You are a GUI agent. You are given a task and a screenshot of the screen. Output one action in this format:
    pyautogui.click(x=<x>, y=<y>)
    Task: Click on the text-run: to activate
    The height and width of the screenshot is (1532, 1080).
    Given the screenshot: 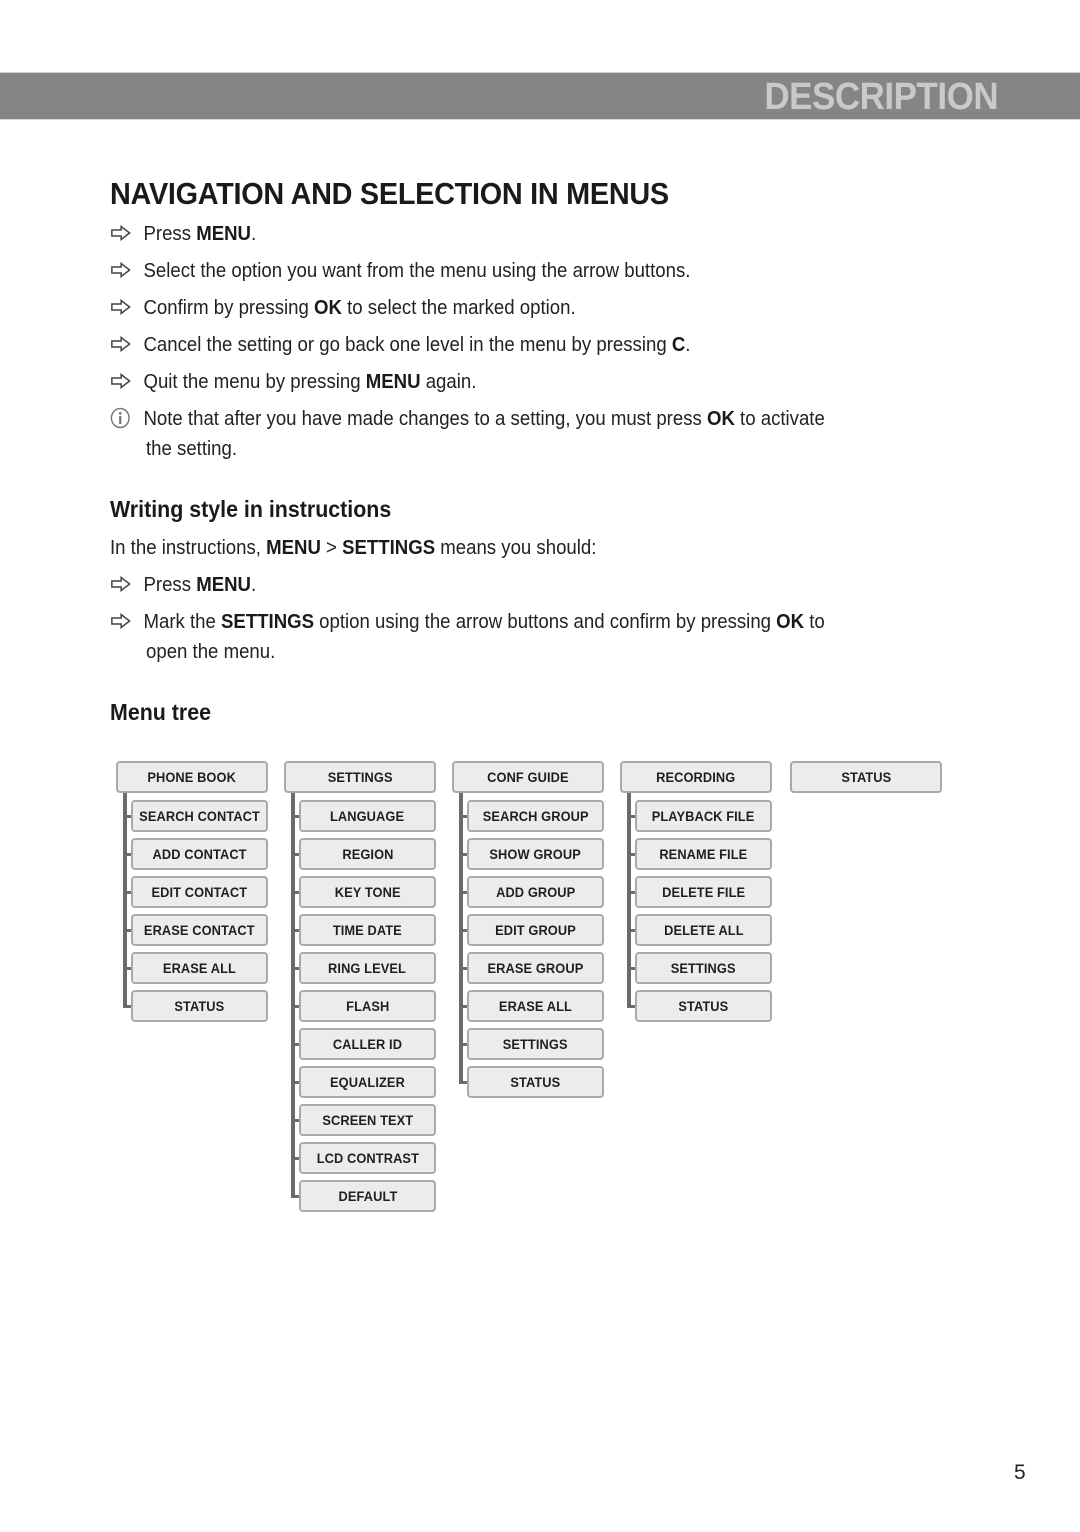 What is the action you would take?
    pyautogui.click(x=779, y=419)
    